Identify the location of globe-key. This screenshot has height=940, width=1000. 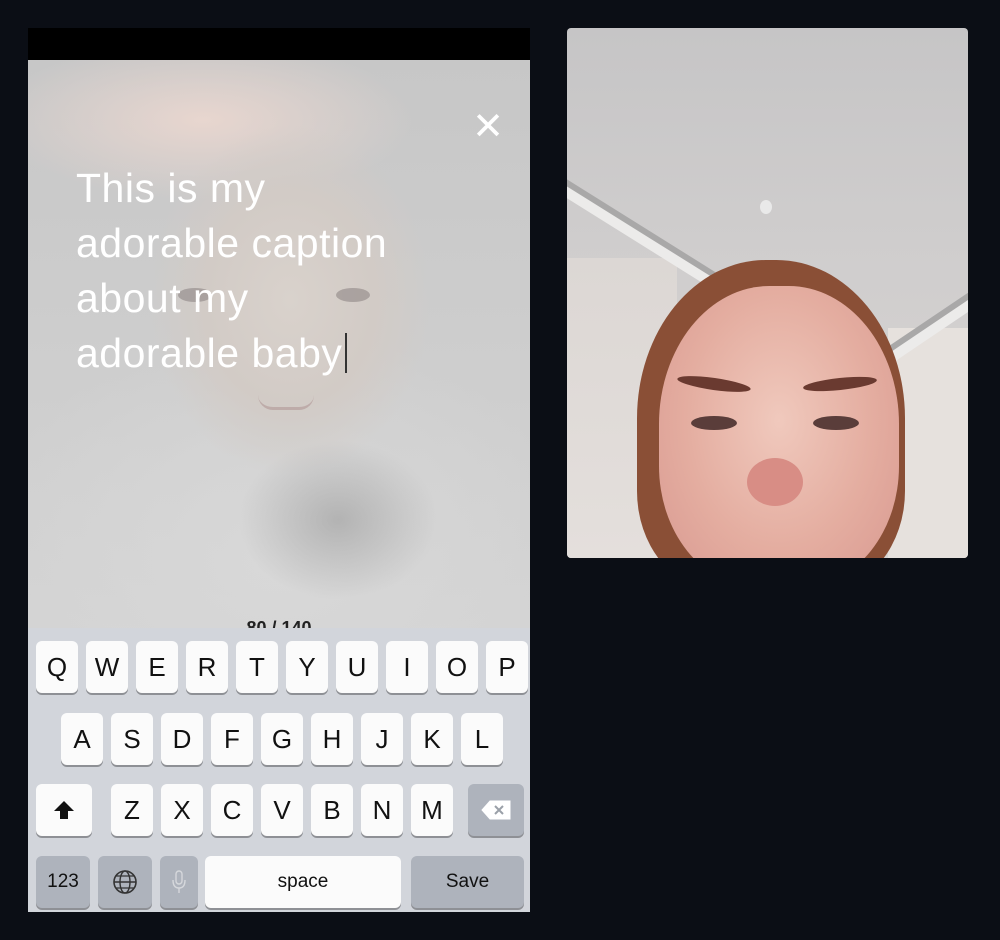
(125, 882).